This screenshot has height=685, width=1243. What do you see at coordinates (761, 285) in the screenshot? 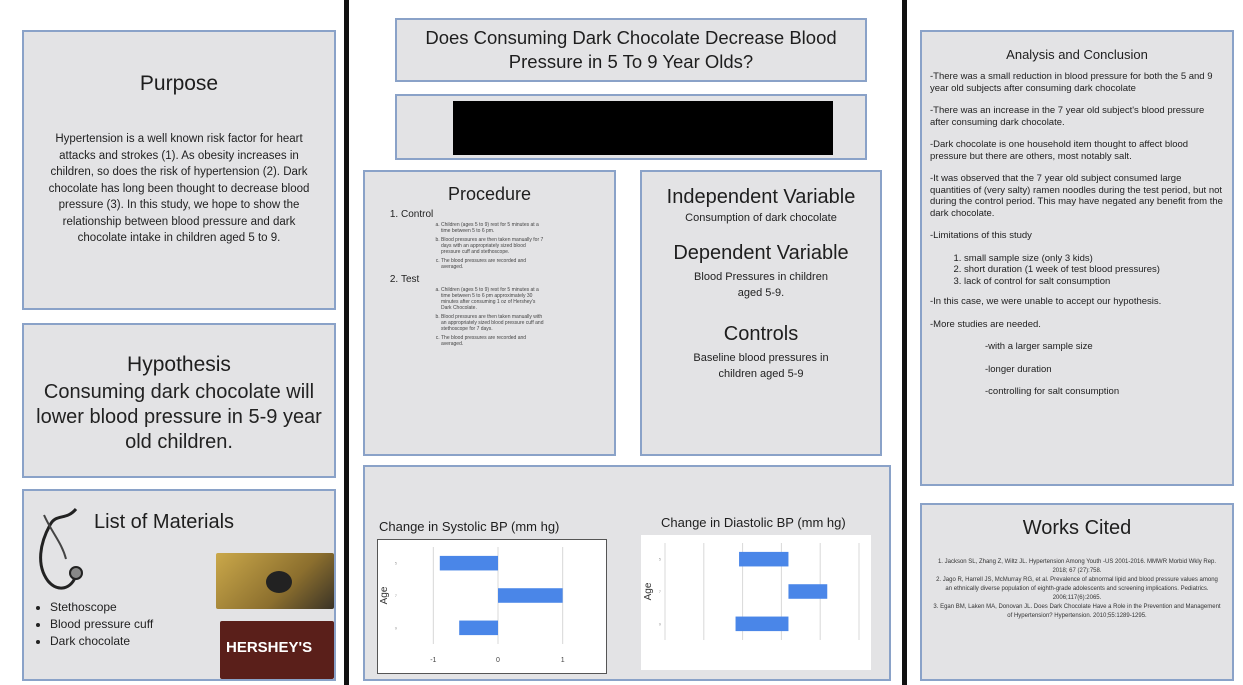
I see `dependent-variable-body: Blood Pressures in children aged 5-9.` at bounding box center [761, 285].